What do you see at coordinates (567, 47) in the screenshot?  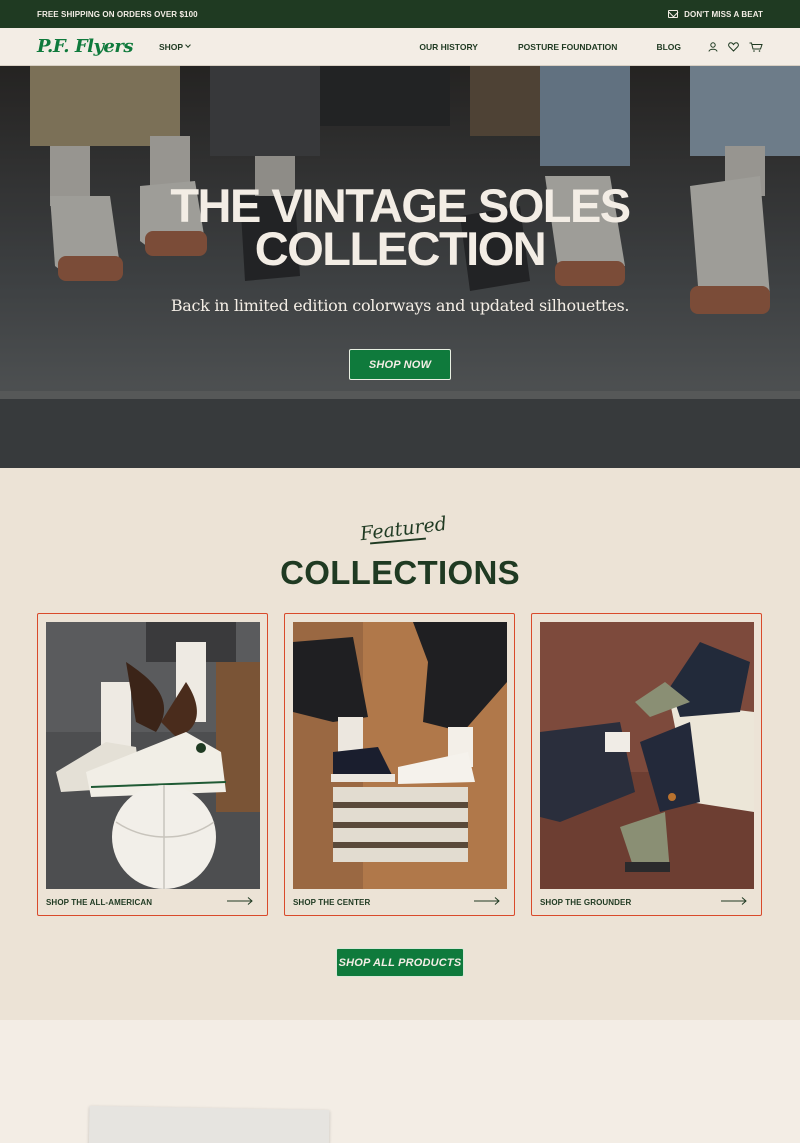 I see `nav-link-posture-foundation: POSTURE FOUNDATION` at bounding box center [567, 47].